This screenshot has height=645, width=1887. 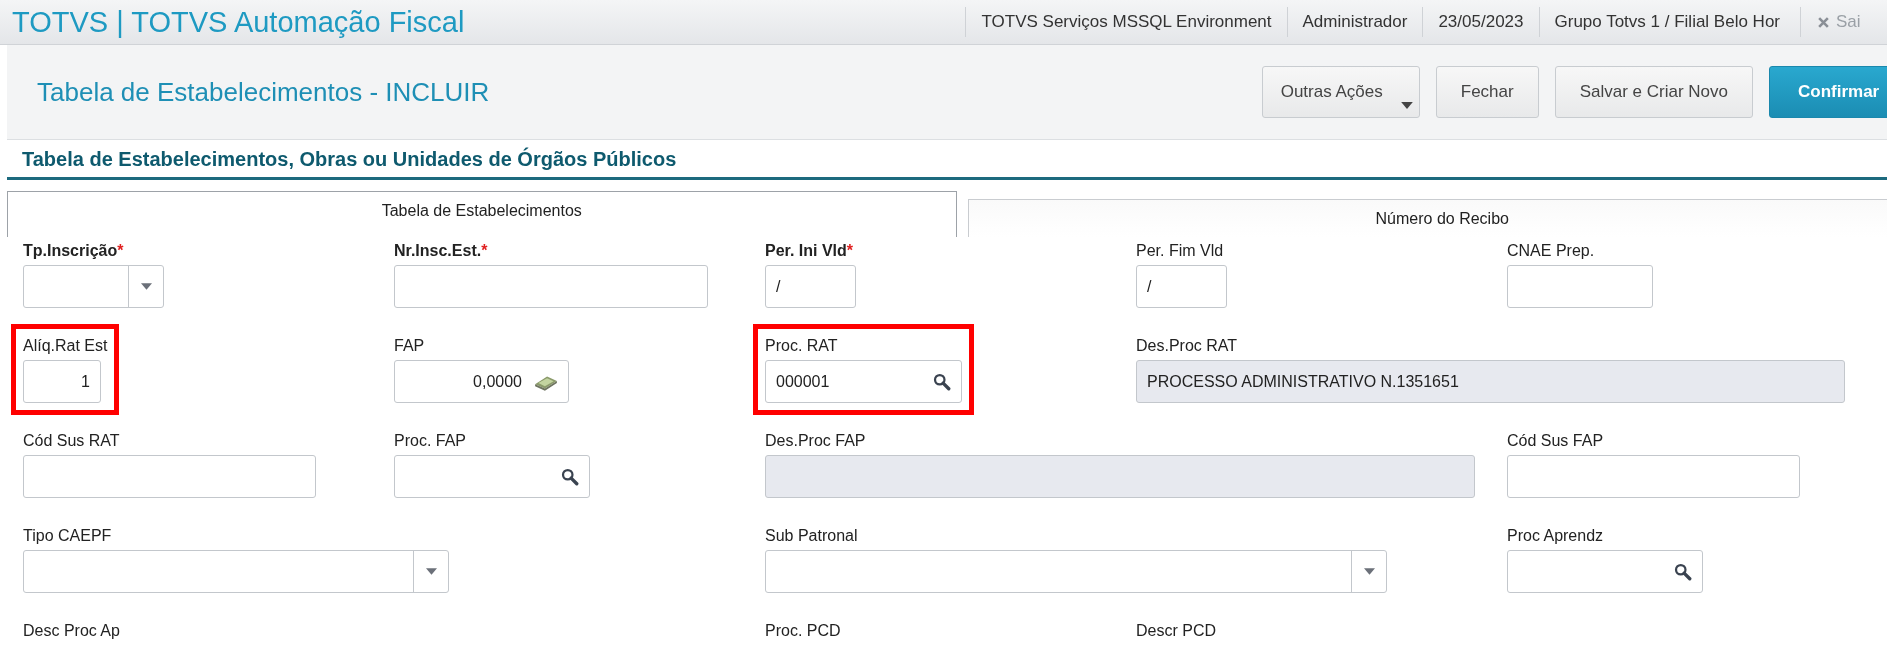 I want to click on field-label: Proc. PCD, so click(x=803, y=631).